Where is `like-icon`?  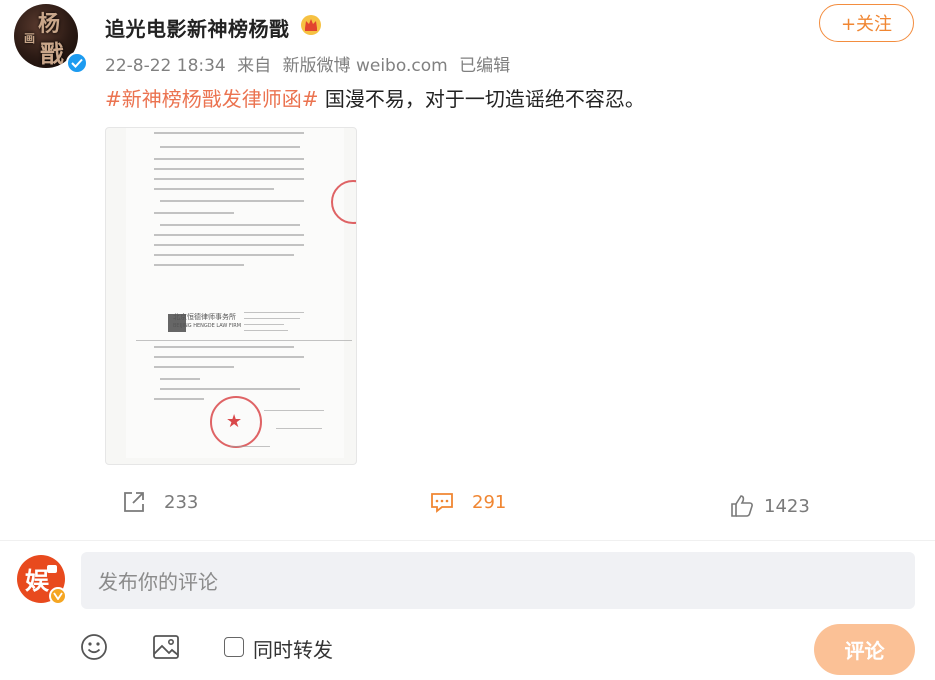 like-icon is located at coordinates (742, 506).